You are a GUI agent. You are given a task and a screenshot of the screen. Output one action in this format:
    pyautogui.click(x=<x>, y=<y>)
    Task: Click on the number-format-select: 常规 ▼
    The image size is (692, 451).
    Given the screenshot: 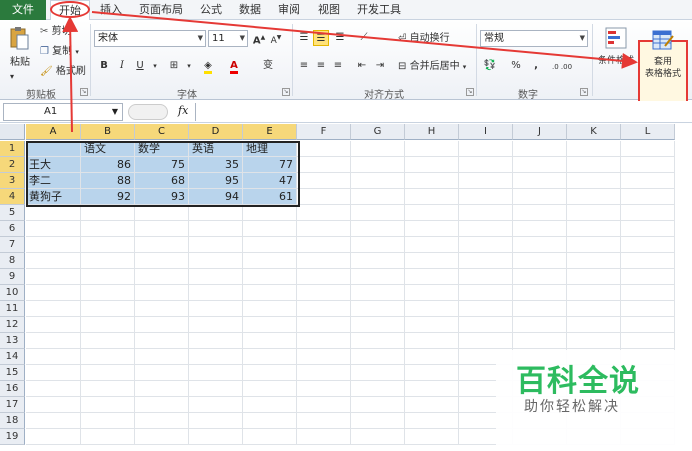 What is the action you would take?
    pyautogui.click(x=534, y=38)
    